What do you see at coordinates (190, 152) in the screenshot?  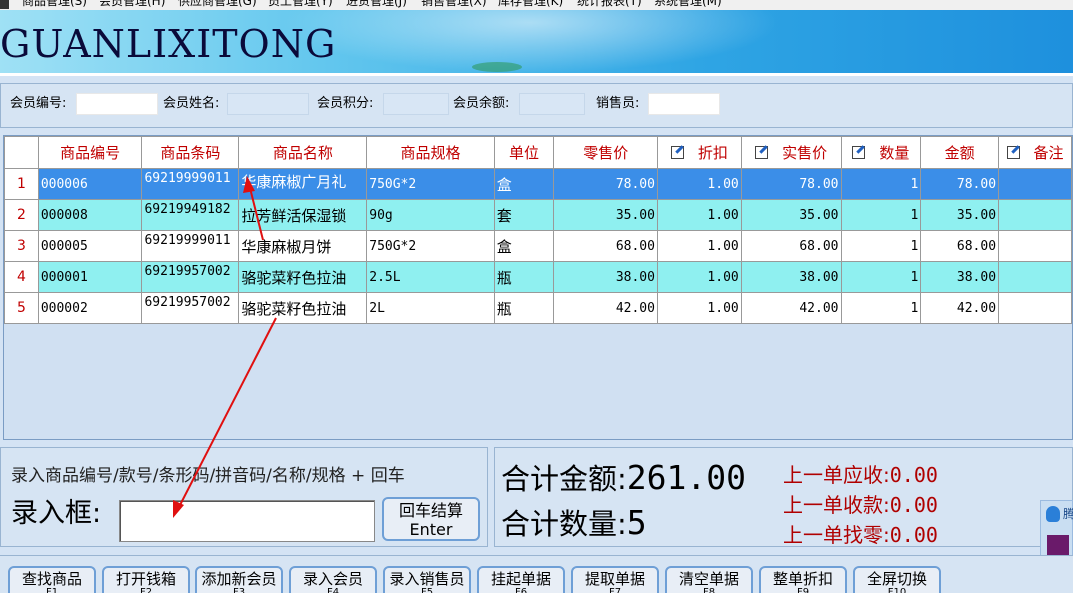 I see `col-header-barcode: 商品条码` at bounding box center [190, 152].